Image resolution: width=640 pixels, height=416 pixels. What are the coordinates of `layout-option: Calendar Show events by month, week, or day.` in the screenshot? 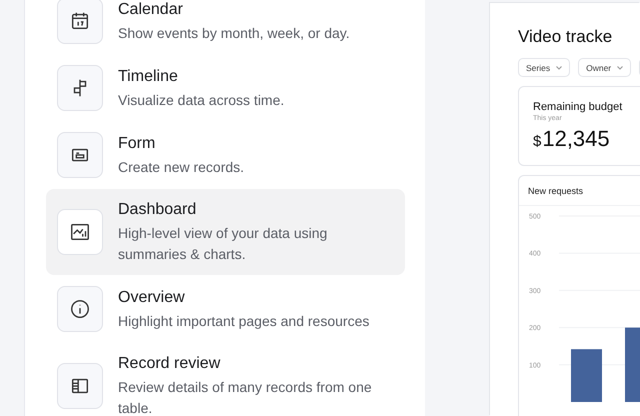 It's located at (225, 27).